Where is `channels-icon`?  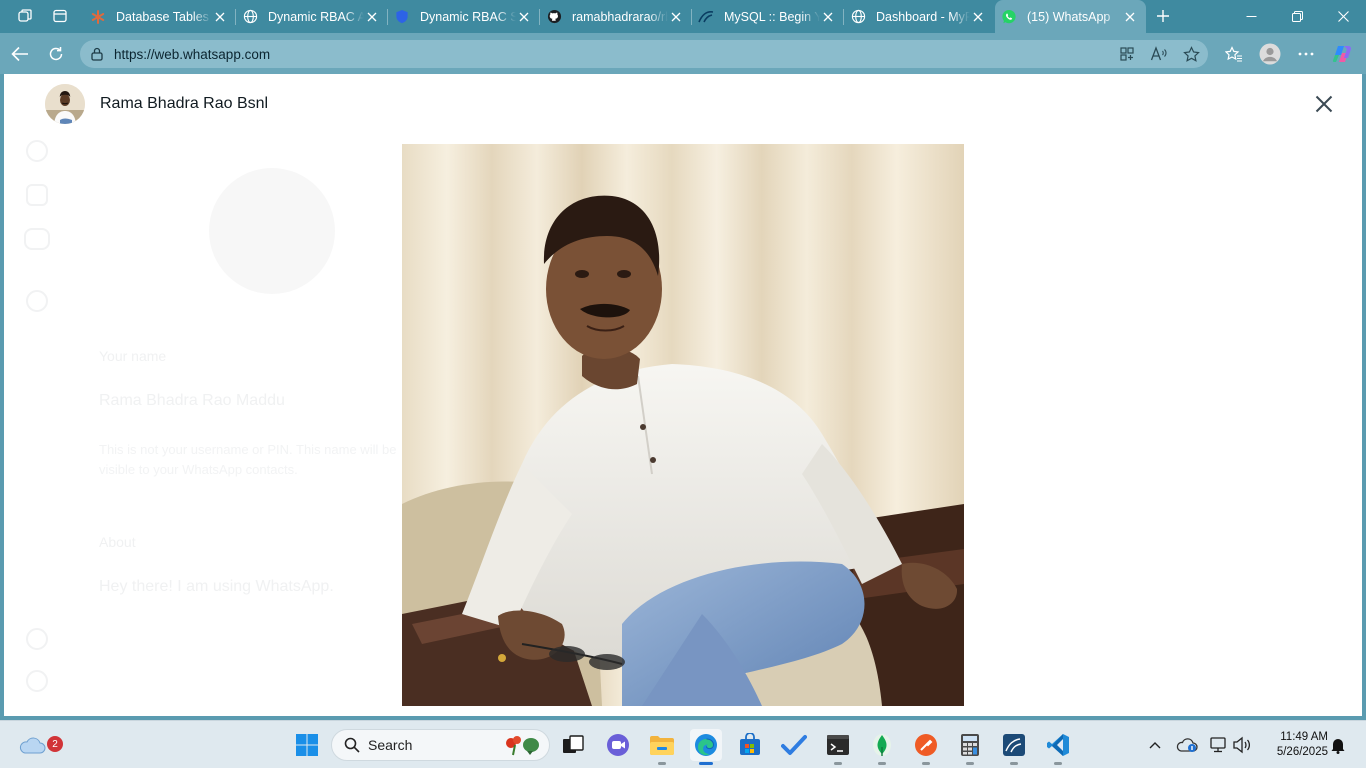 channels-icon is located at coordinates (37, 195).